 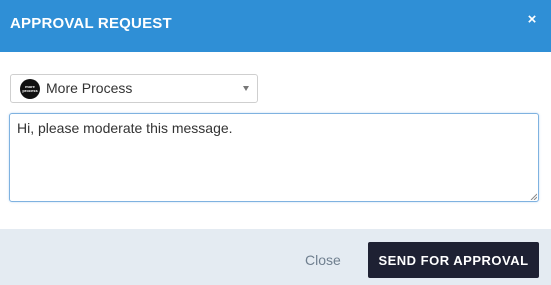 I want to click on resize-grip-icon, so click(x=533, y=196).